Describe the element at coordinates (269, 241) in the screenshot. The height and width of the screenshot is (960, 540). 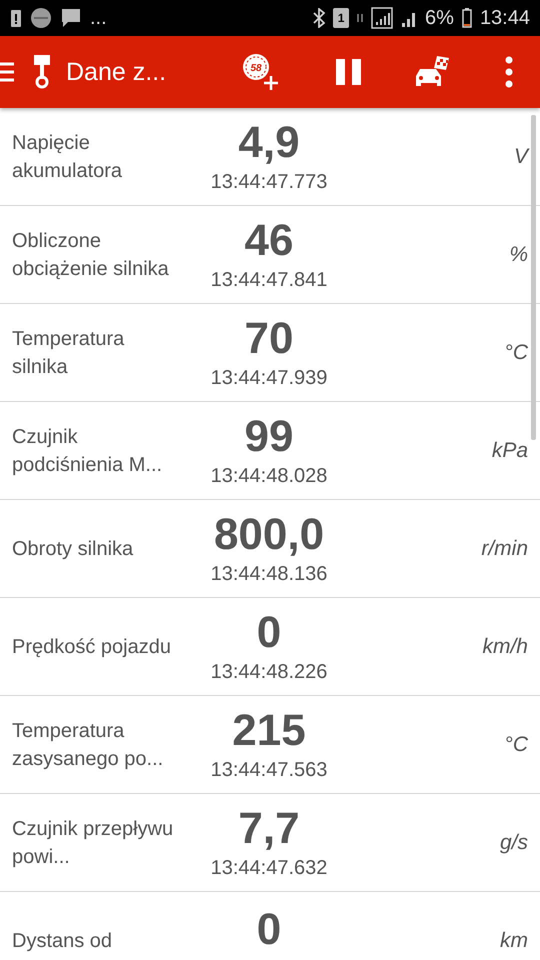
I see `parameter-value: 46` at that location.